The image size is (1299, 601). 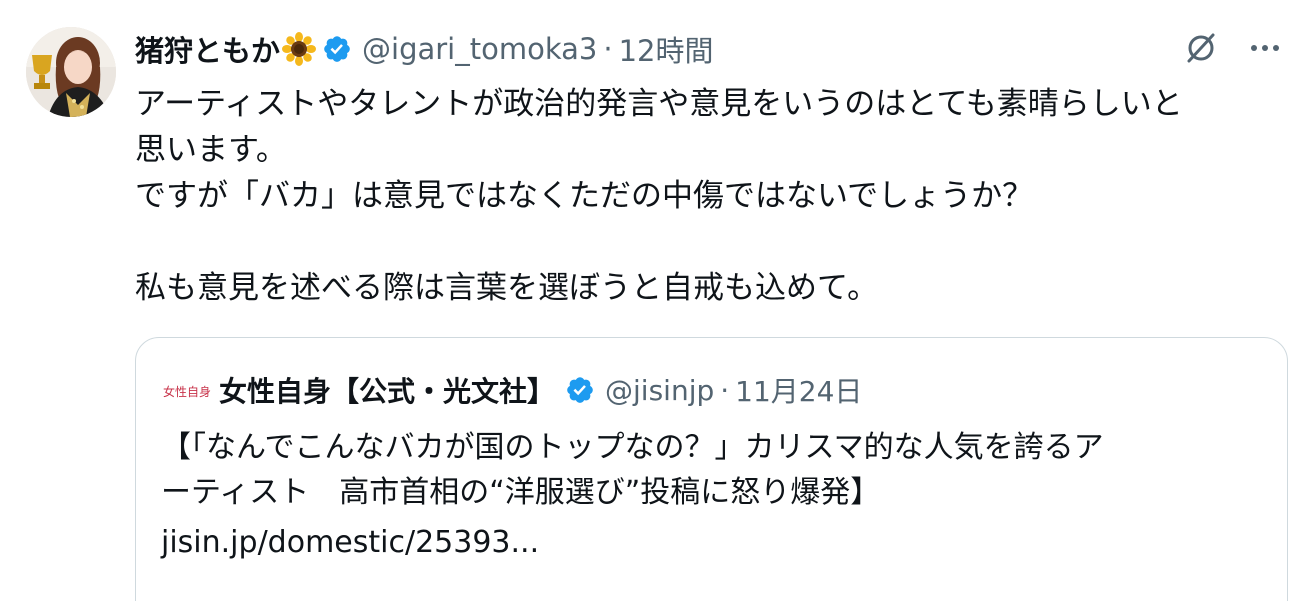 I want to click on svg-text: 女性自身, so click(x=187, y=391).